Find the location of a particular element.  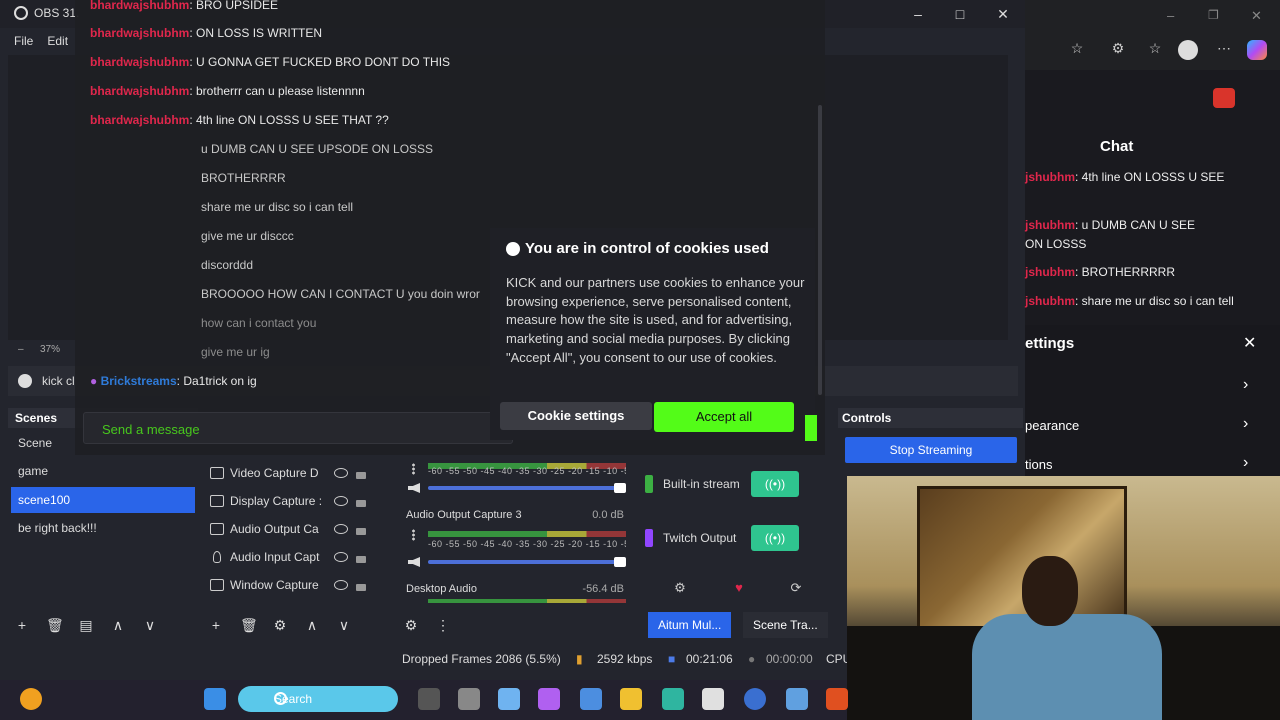

scene-item: be right back!!! is located at coordinates (103, 528).